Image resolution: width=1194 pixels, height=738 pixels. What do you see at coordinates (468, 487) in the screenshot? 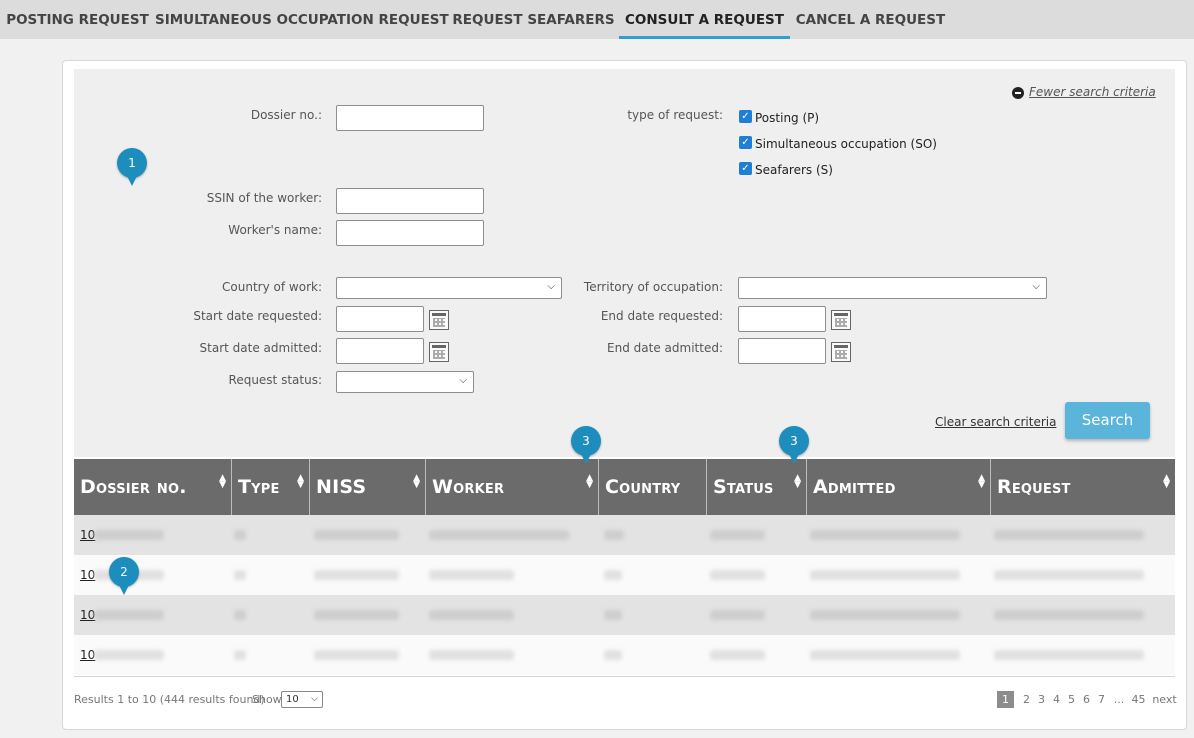
I see `column-header-label: Worker` at bounding box center [468, 487].